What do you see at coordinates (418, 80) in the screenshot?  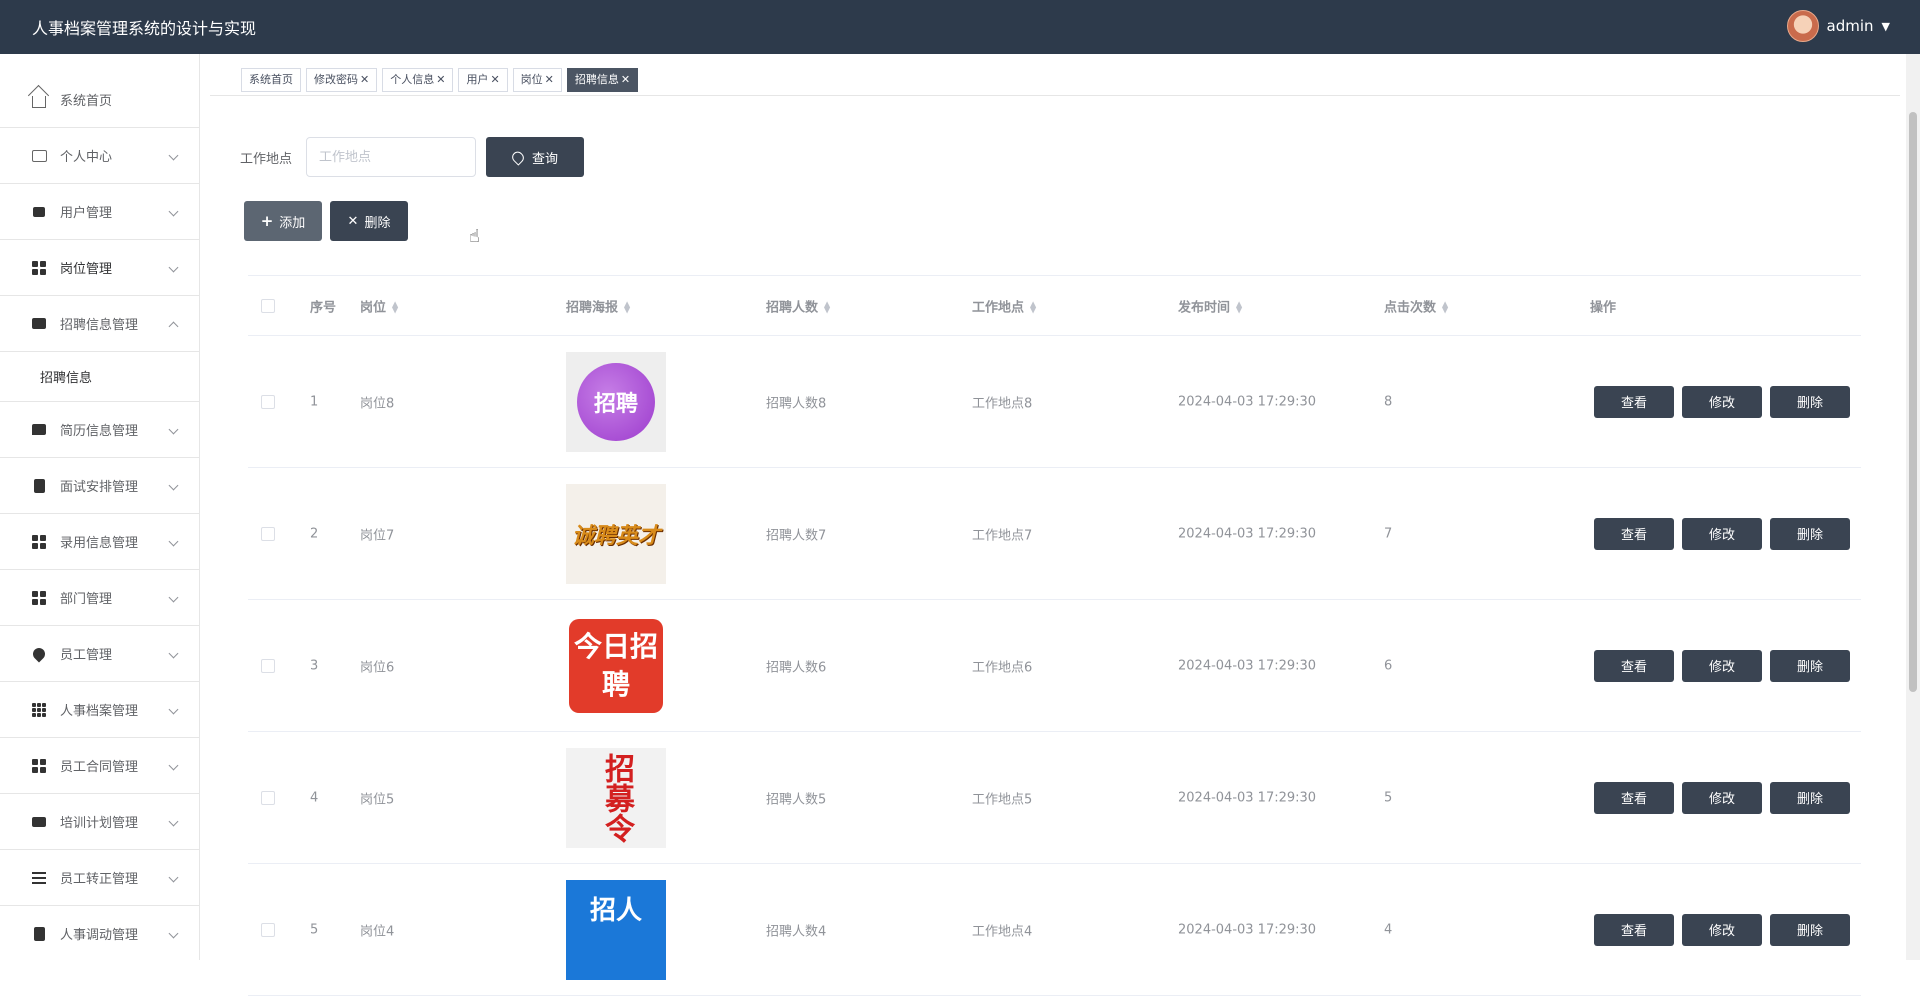 I see `tab-personal-info: 个人信息 ✕` at bounding box center [418, 80].